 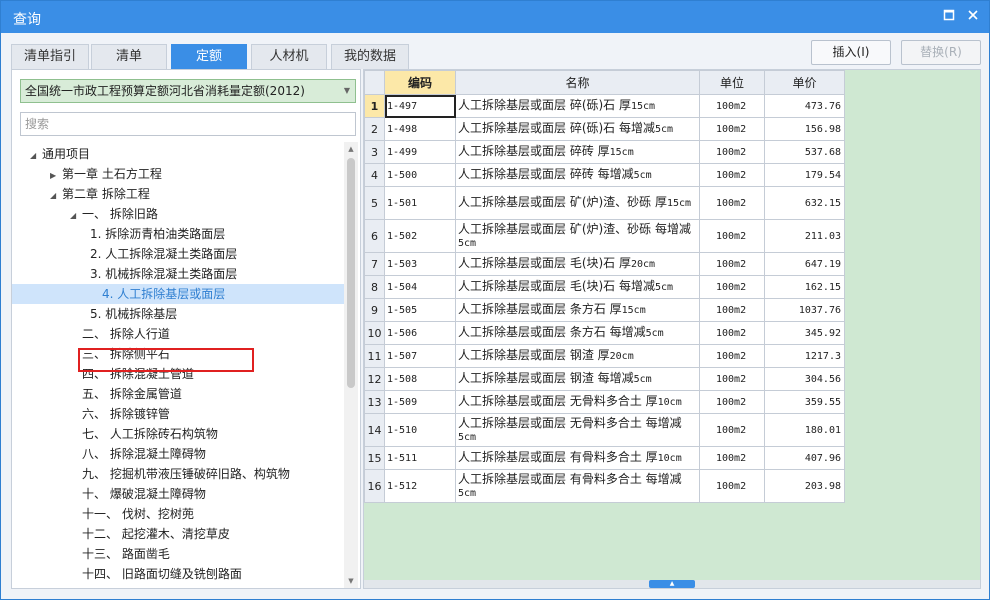 What do you see at coordinates (209, 56) in the screenshot?
I see `tab-quota: 定额` at bounding box center [209, 56].